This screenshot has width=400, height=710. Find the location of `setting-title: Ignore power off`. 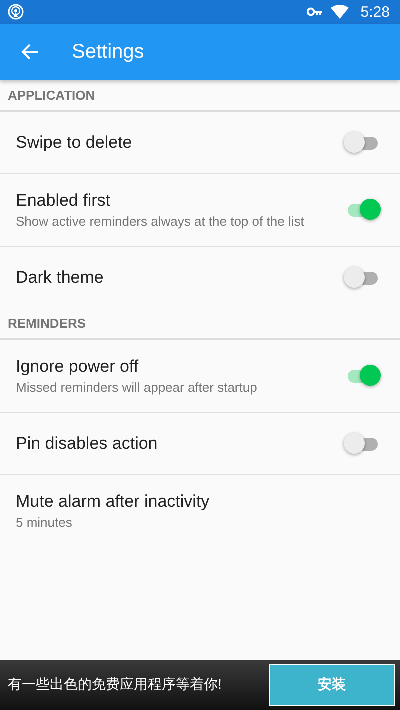

setting-title: Ignore power off is located at coordinates (78, 366).